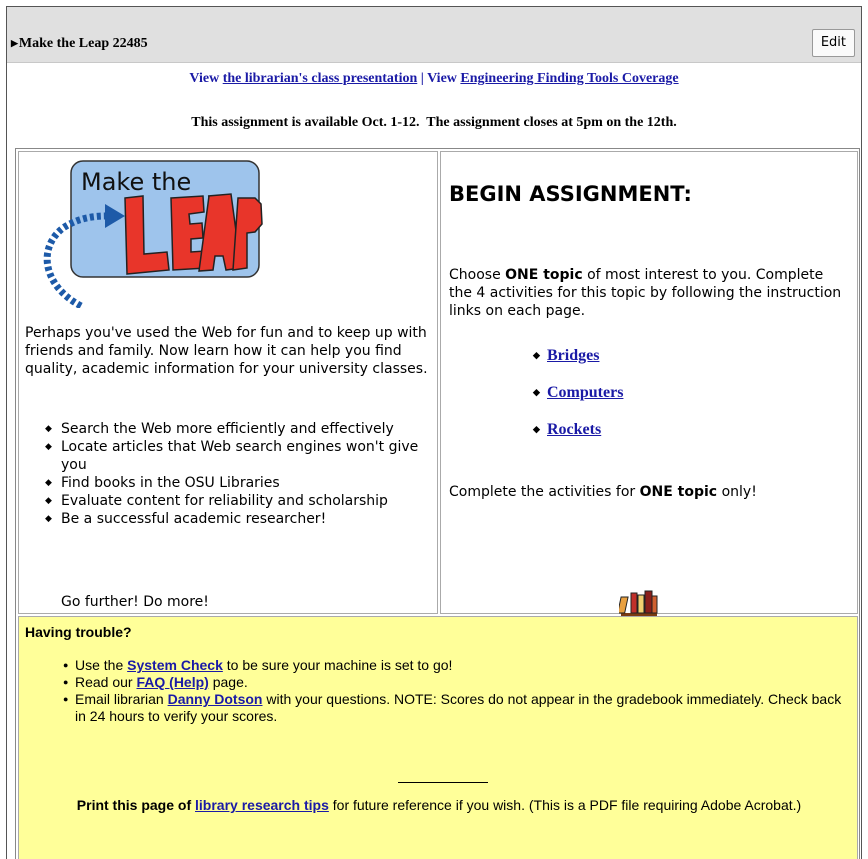  Describe the element at coordinates (578, 365) in the screenshot. I see `topic-item: Bridges` at that location.